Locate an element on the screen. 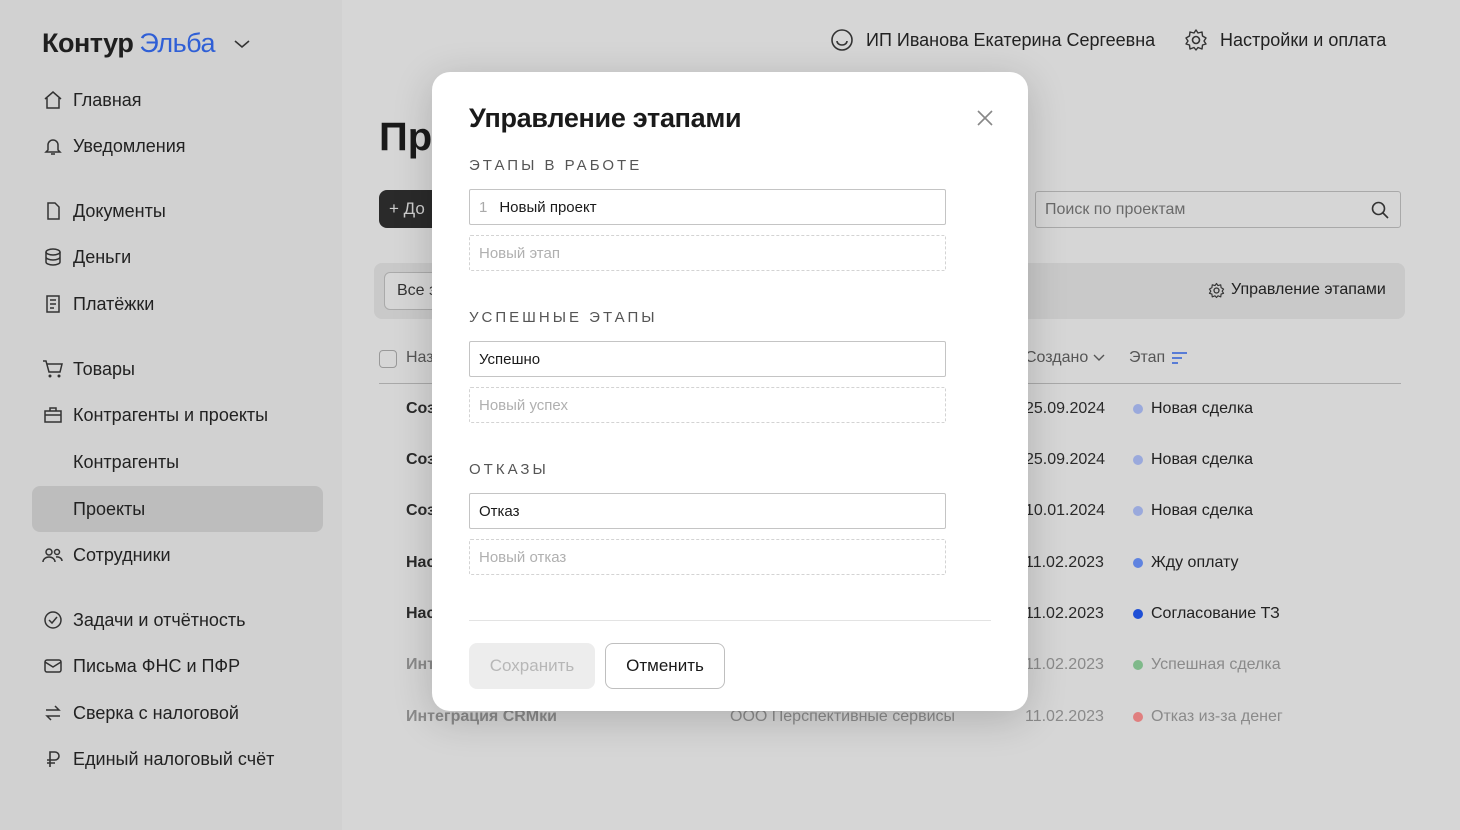  sidebar-item-label: Проекты is located at coordinates (109, 508).